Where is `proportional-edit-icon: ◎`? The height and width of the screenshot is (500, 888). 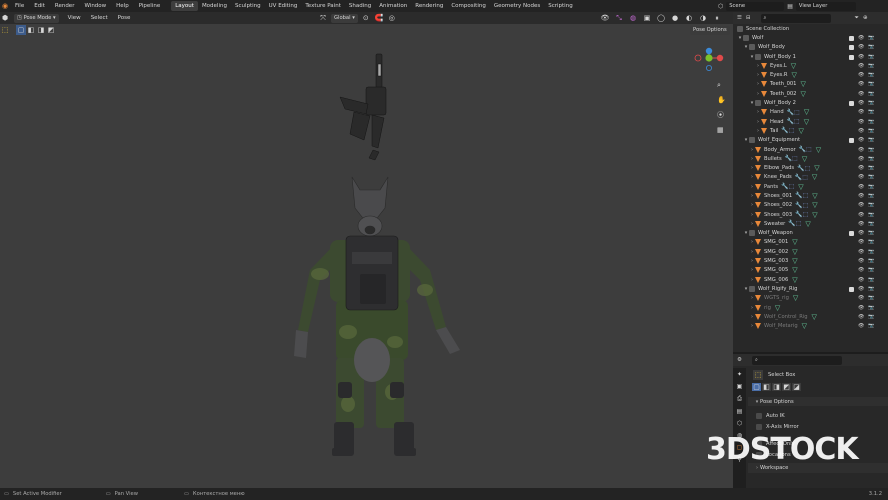 proportional-edit-icon: ◎ is located at coordinates (392, 18).